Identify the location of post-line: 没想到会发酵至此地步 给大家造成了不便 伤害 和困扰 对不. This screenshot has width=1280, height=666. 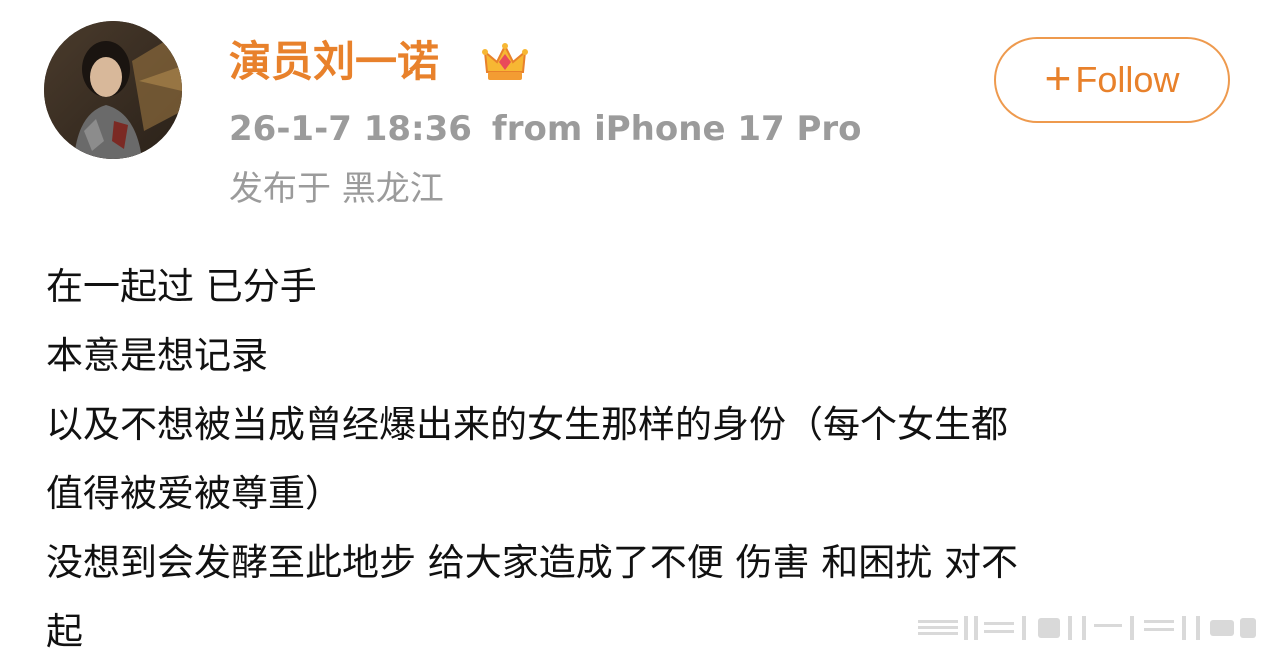
(532, 562).